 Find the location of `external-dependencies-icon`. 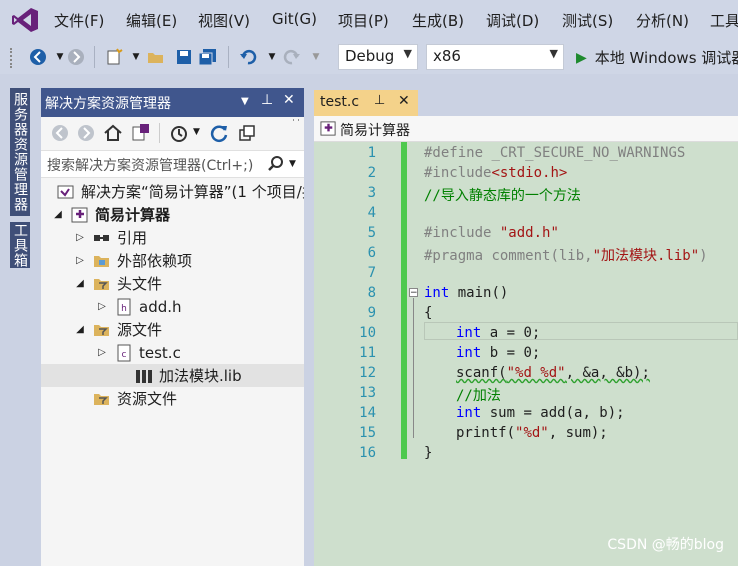

external-dependencies-icon is located at coordinates (102, 261).